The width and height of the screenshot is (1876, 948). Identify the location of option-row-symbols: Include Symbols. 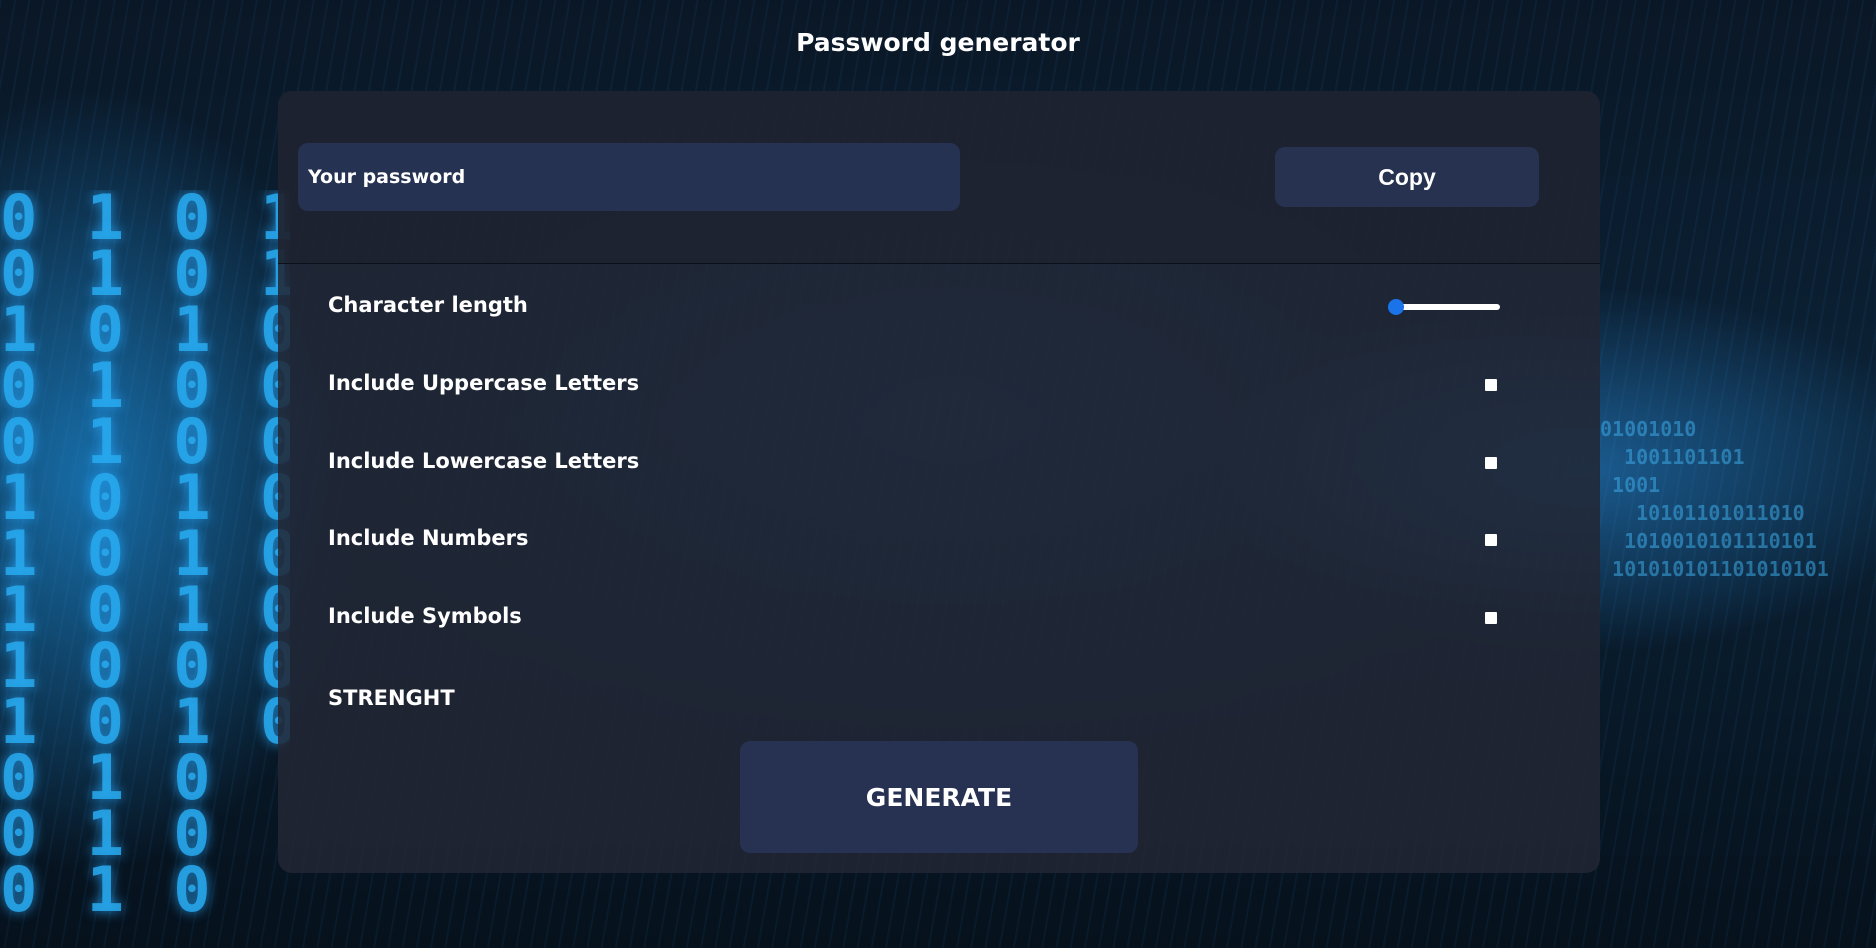
(913, 618).